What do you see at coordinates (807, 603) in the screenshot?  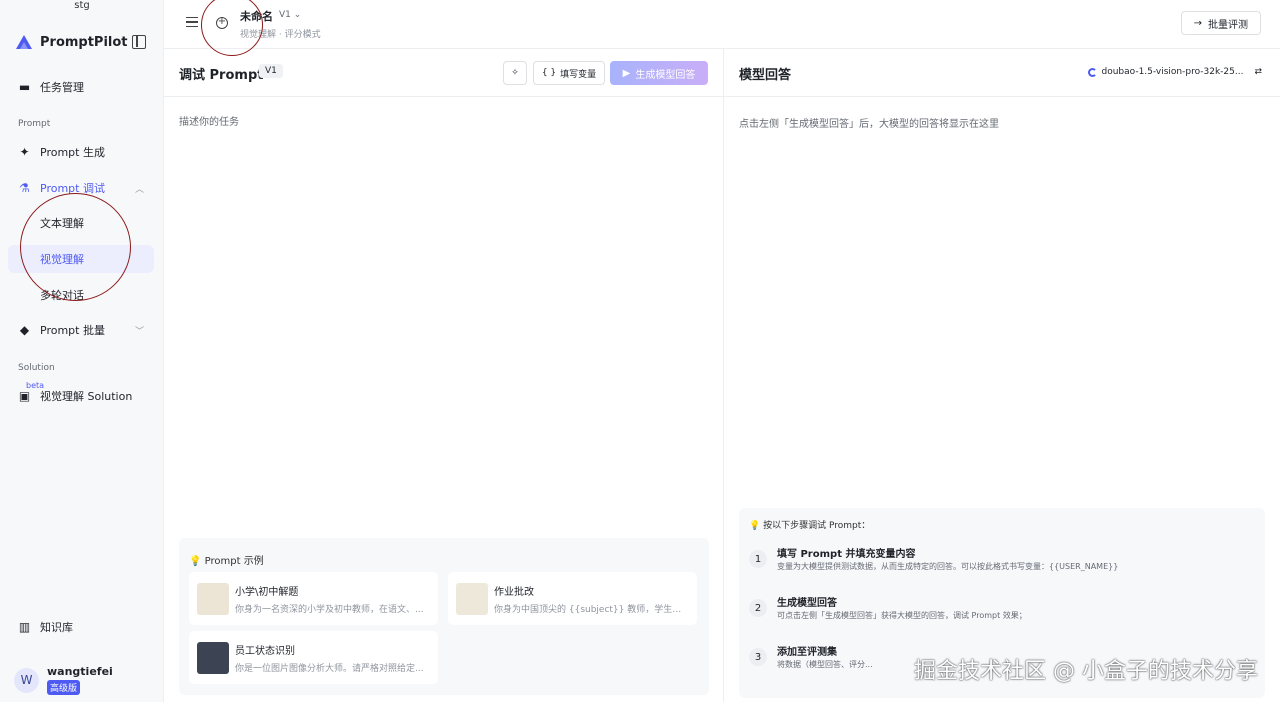 I see `step-title: 生成模型回答` at bounding box center [807, 603].